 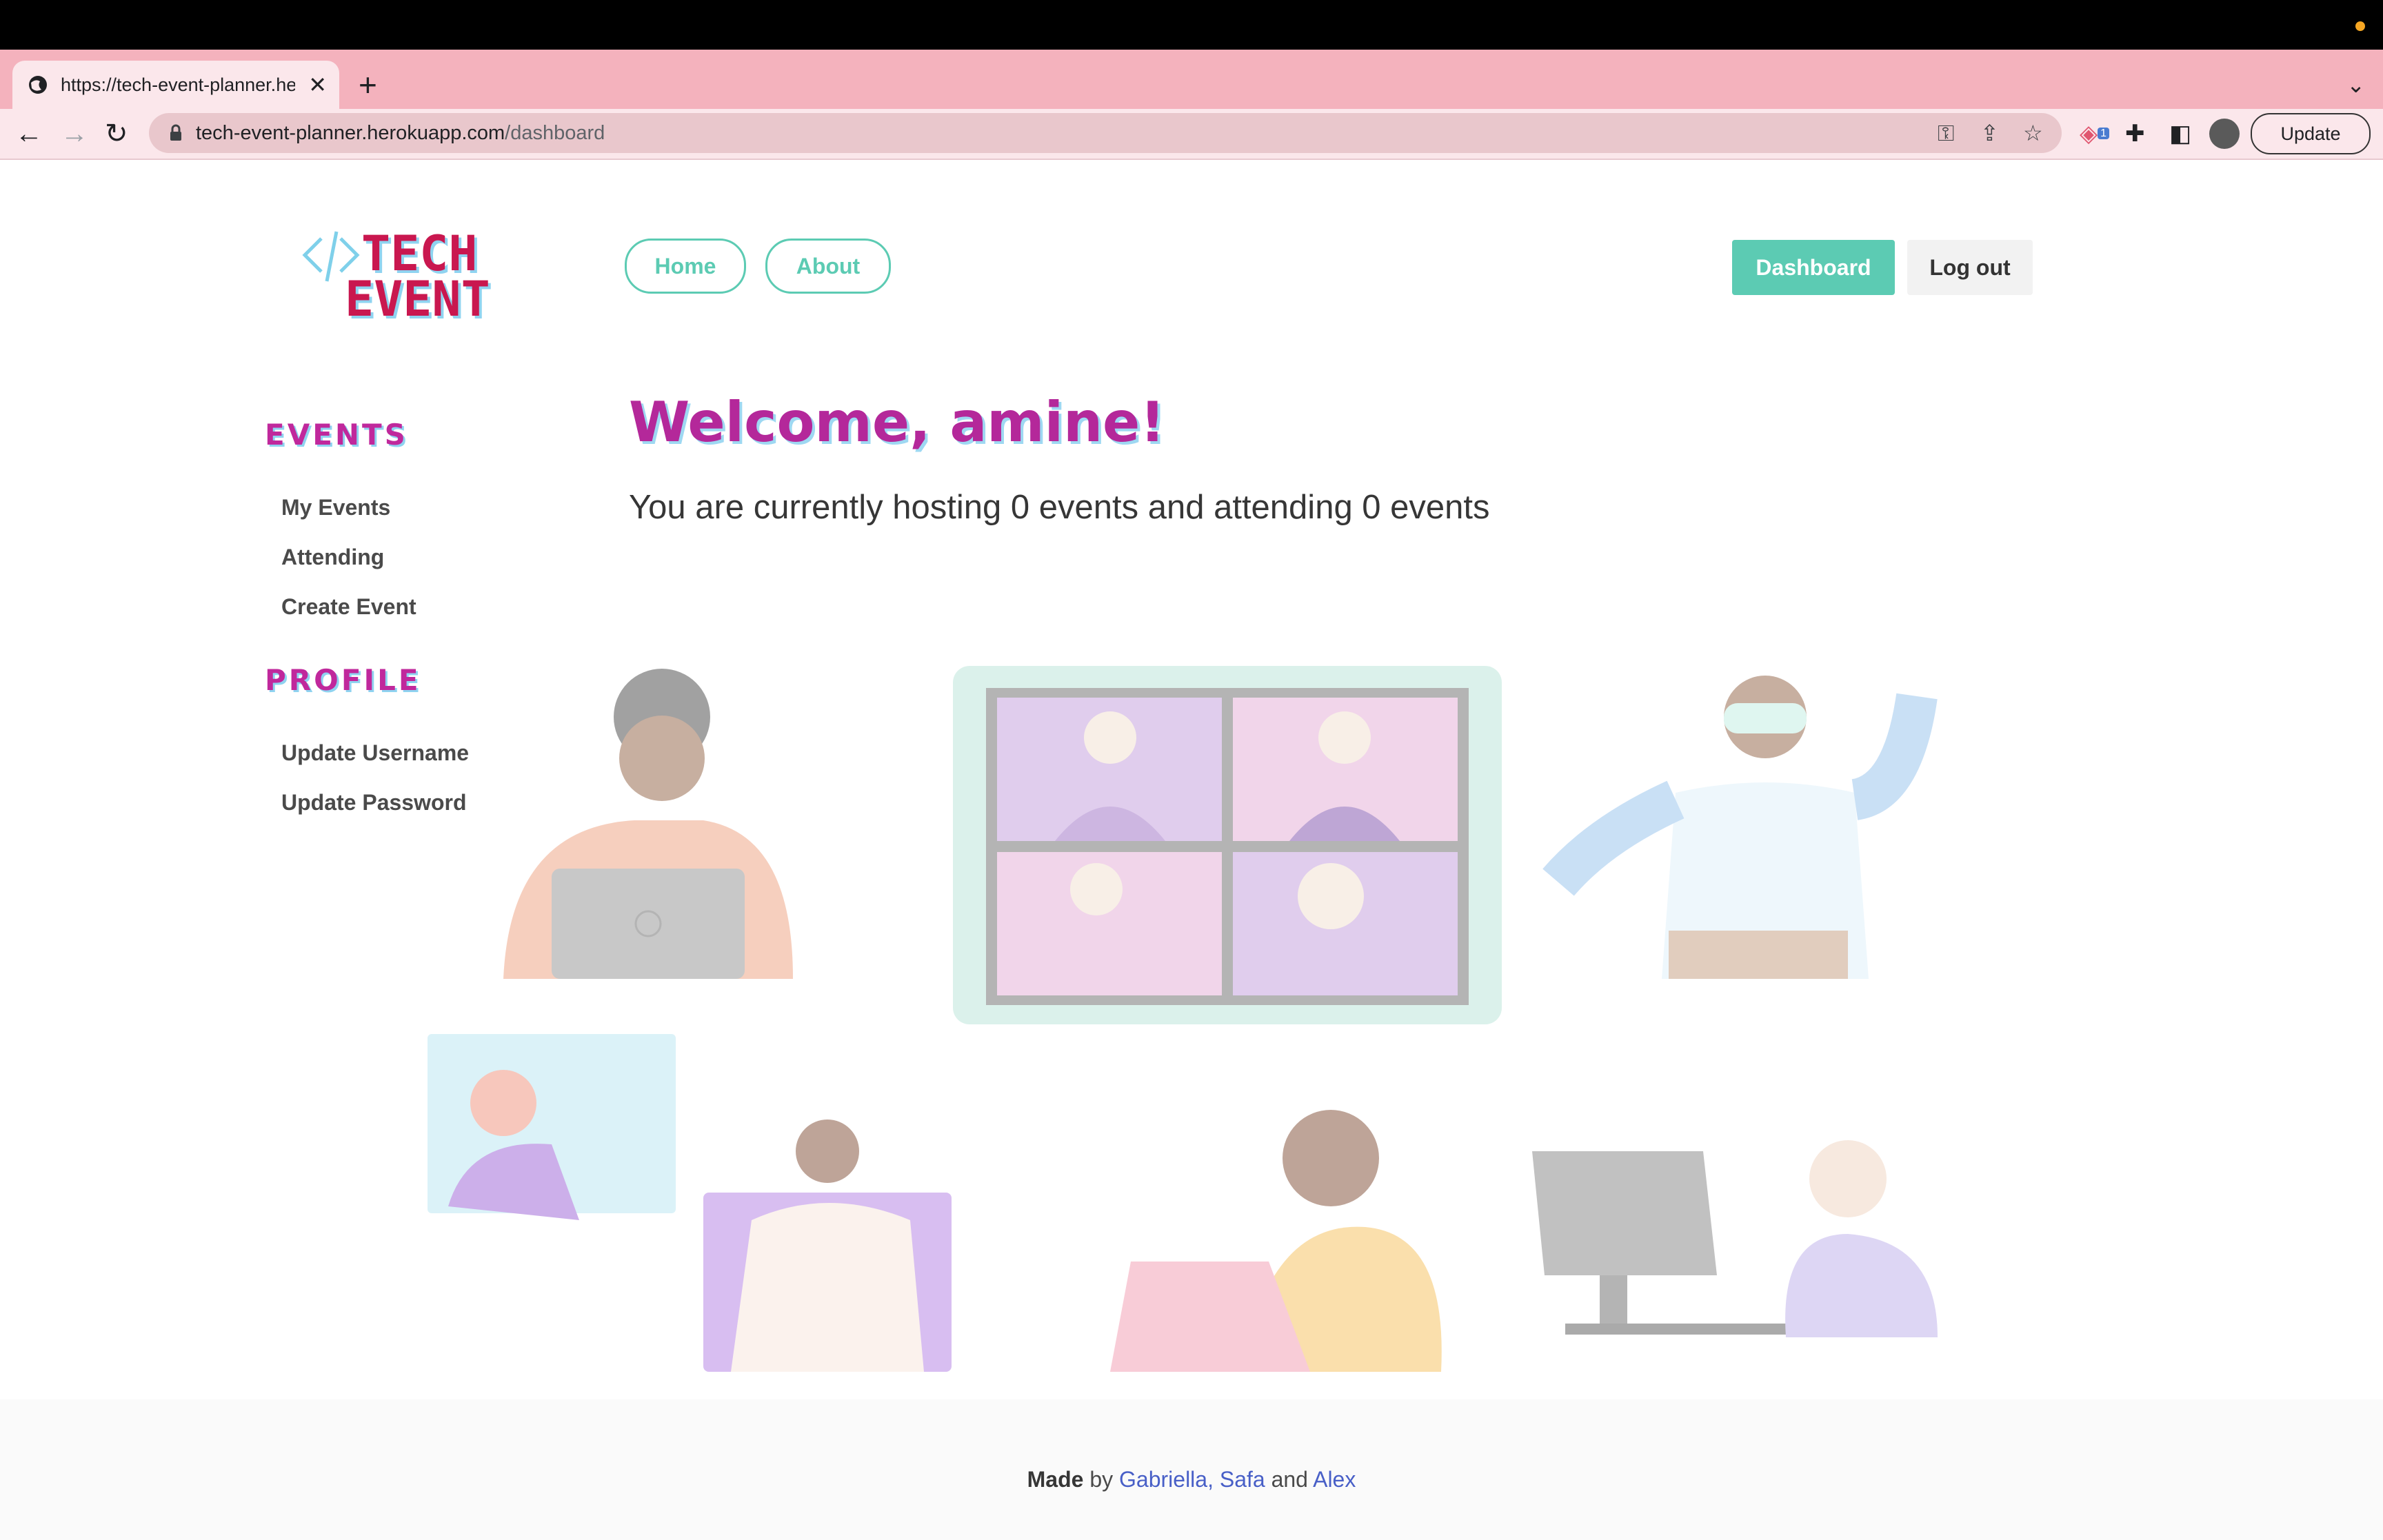 I want to click on reload-icon: ↻, so click(x=116, y=134).